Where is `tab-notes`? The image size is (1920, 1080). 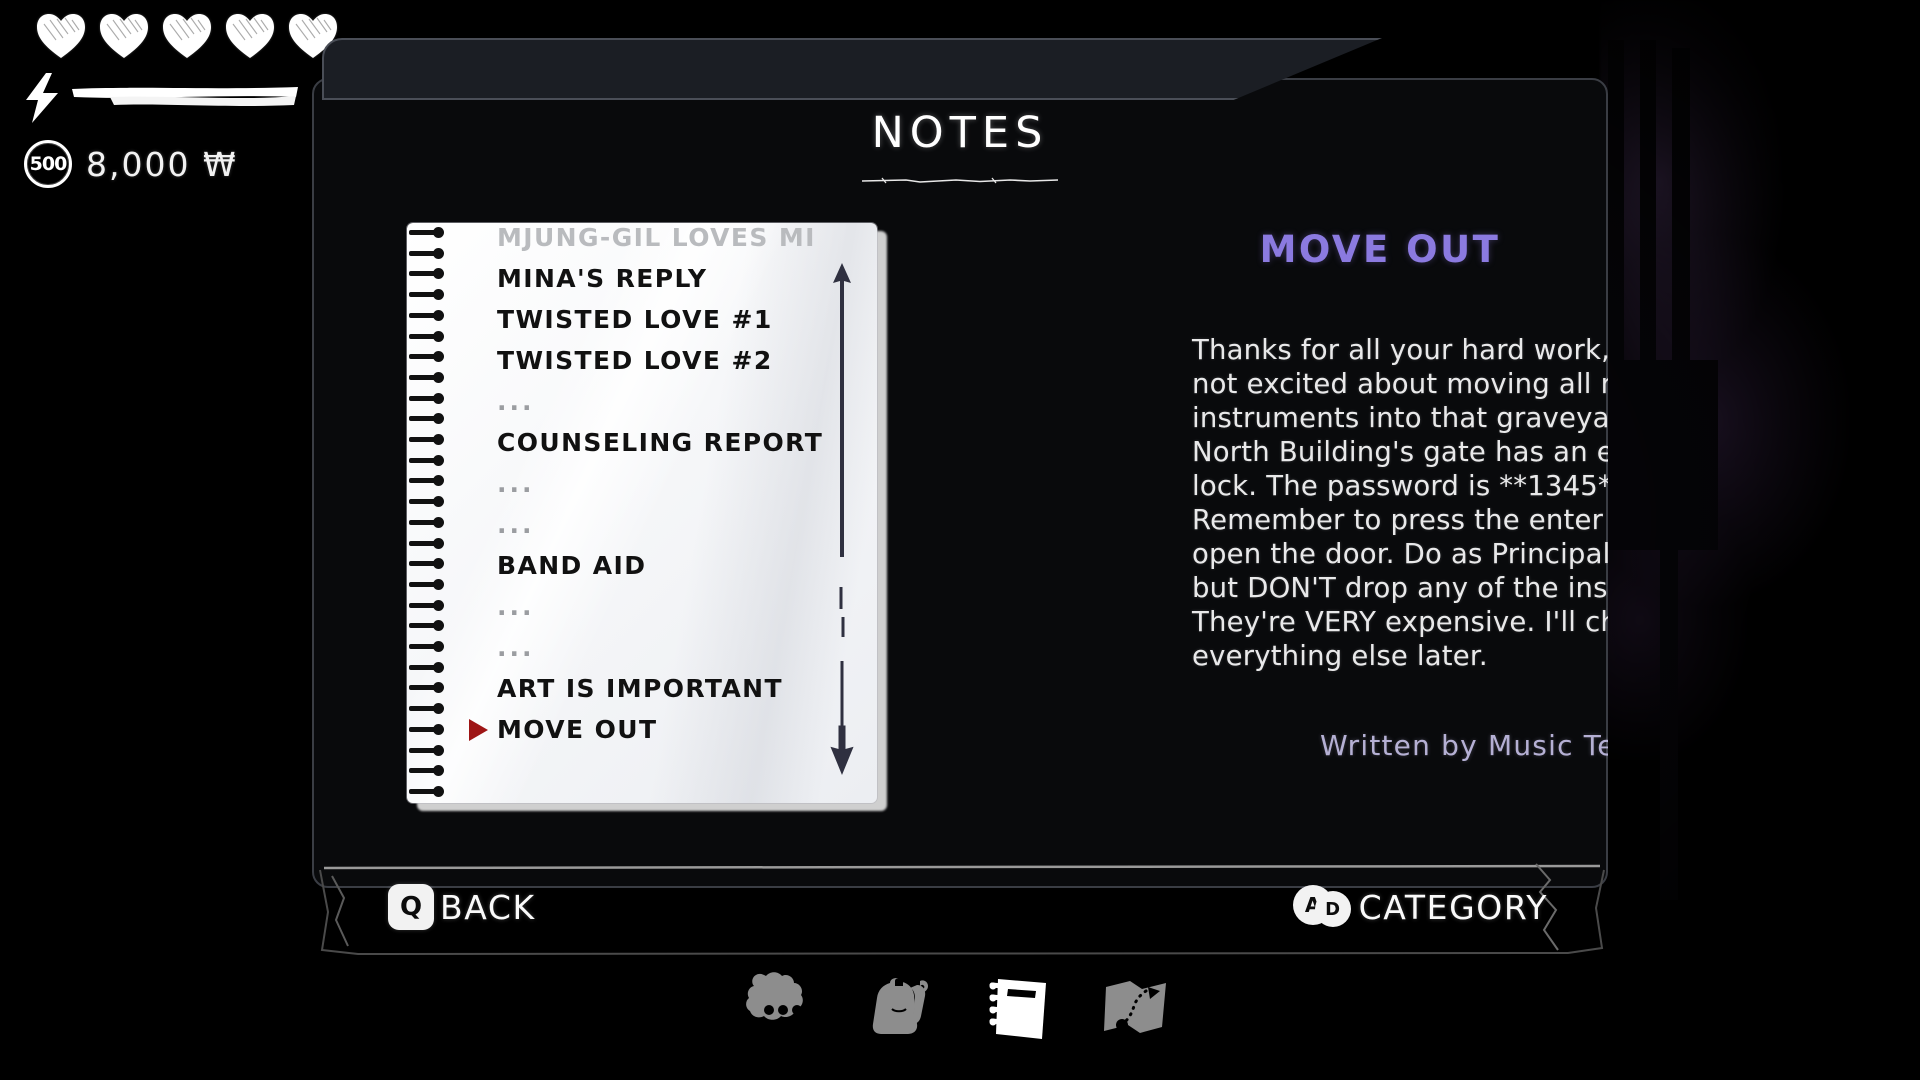
tab-notes is located at coordinates (1019, 1008).